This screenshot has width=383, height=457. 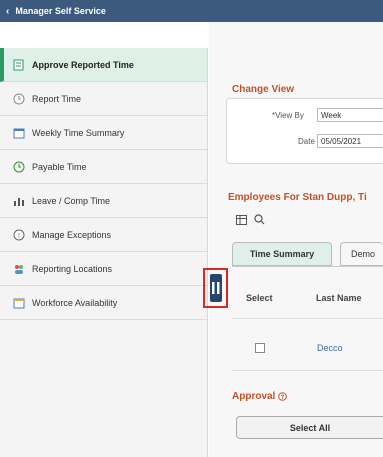 I want to click on exception-icon: !, so click(x=18, y=234).